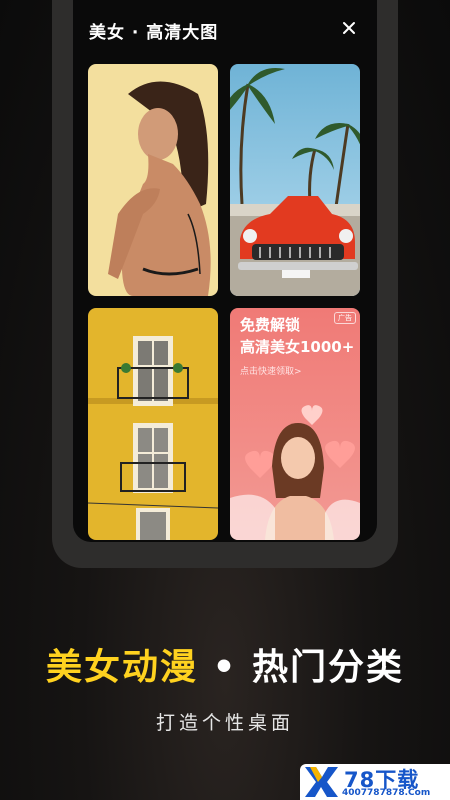 Image resolution: width=450 pixels, height=800 pixels. Describe the element at coordinates (328, 667) in the screenshot. I see `headline-part-b: 热门分类` at that location.